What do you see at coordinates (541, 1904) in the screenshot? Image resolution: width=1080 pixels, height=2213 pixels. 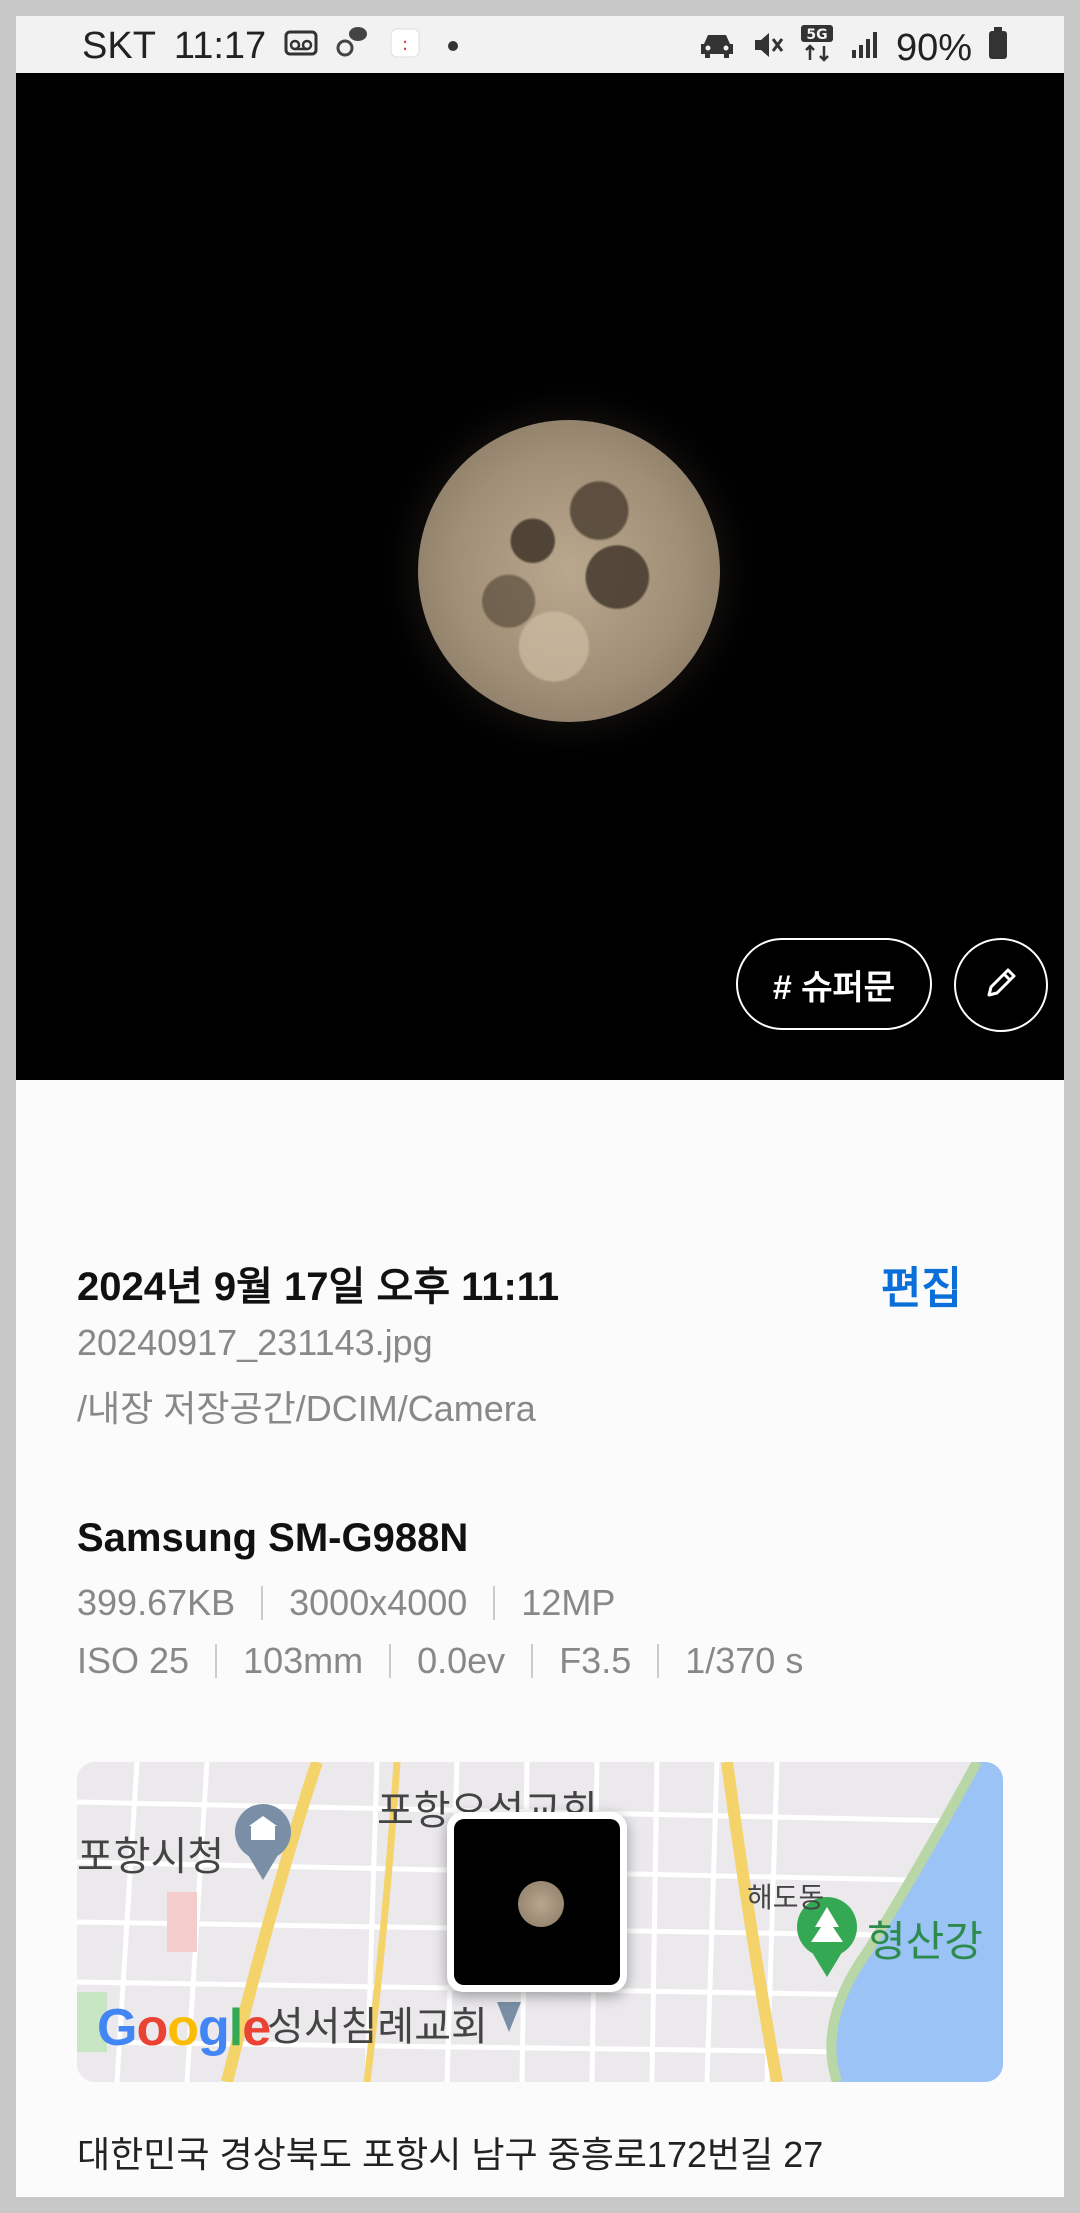 I see `thumbnail-moon` at bounding box center [541, 1904].